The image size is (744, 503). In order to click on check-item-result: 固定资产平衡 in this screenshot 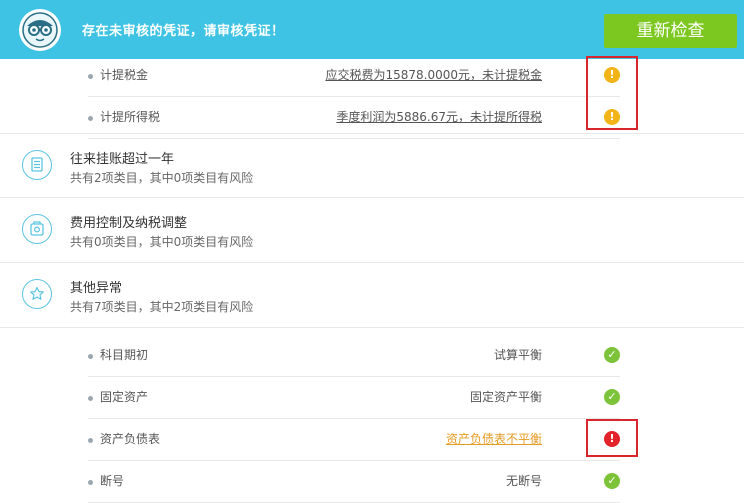, I will do `click(505, 397)`.